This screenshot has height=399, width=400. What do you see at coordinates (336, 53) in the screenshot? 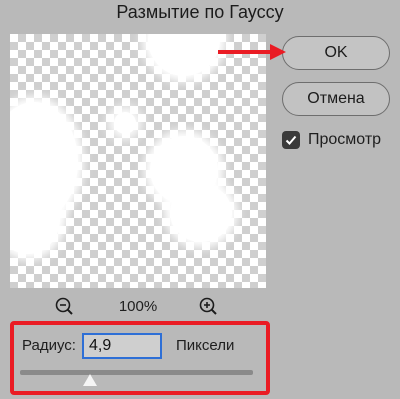
I see `ok-button: OK` at bounding box center [336, 53].